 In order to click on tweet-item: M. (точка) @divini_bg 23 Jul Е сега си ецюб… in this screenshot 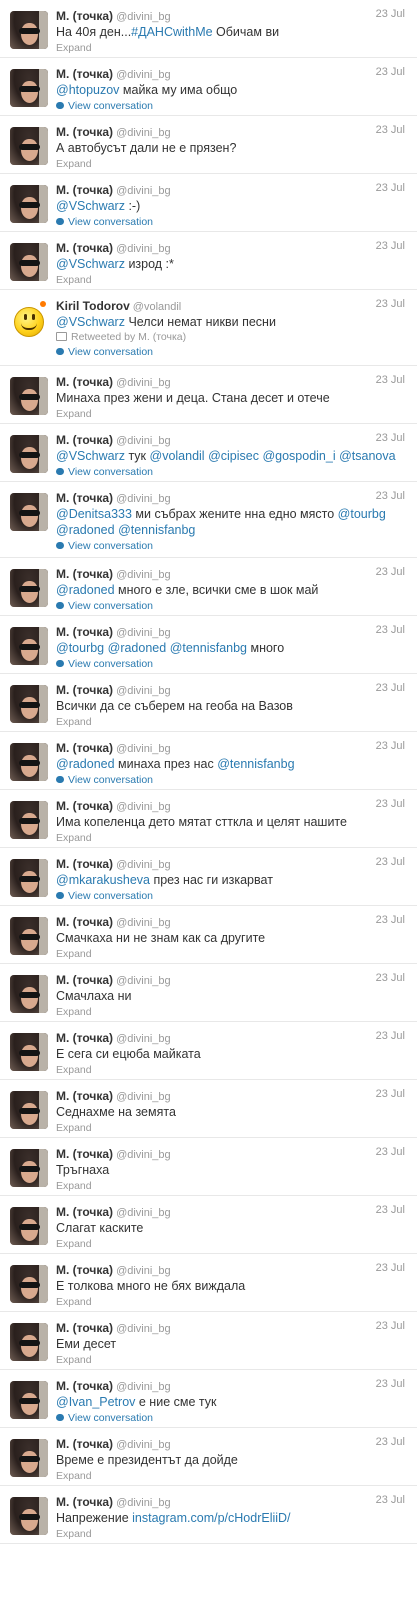, I will do `click(208, 1051)`.